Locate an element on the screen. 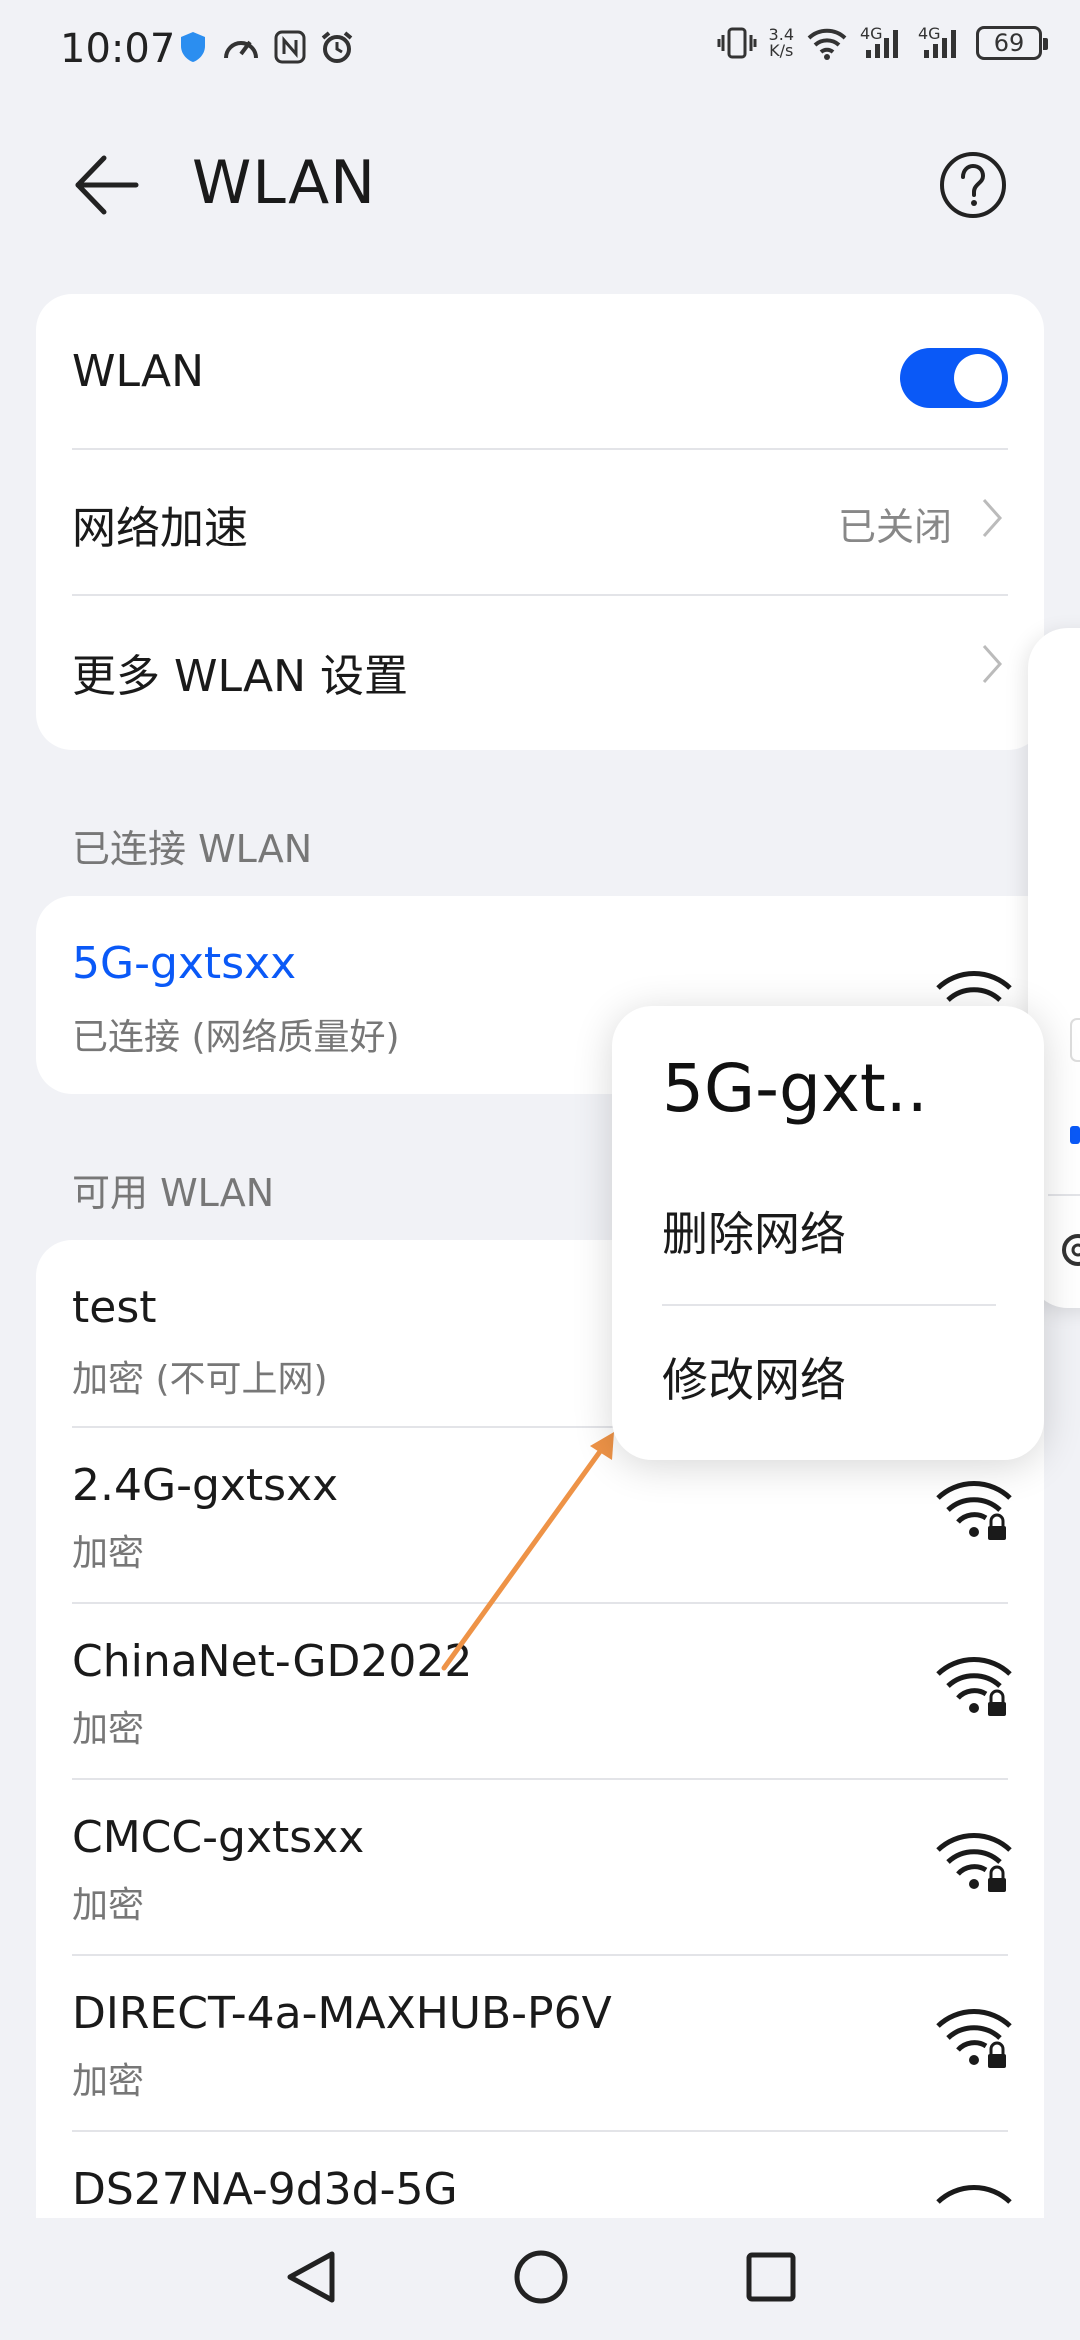 This screenshot has width=1080, height=2340. connected-network-name: 5G-gxtsxx is located at coordinates (184, 963).